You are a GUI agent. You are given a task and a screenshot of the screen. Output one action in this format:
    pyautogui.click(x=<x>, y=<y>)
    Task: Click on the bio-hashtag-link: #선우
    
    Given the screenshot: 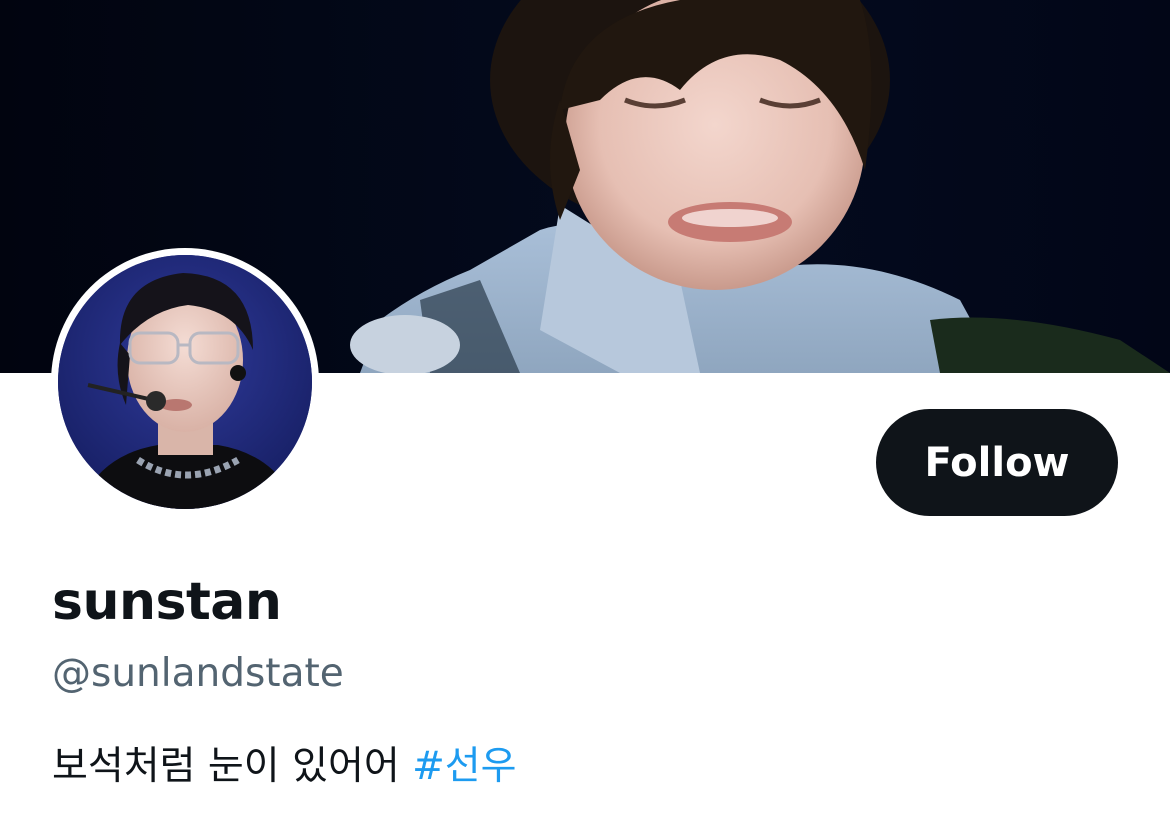 What is the action you would take?
    pyautogui.click(x=464, y=766)
    